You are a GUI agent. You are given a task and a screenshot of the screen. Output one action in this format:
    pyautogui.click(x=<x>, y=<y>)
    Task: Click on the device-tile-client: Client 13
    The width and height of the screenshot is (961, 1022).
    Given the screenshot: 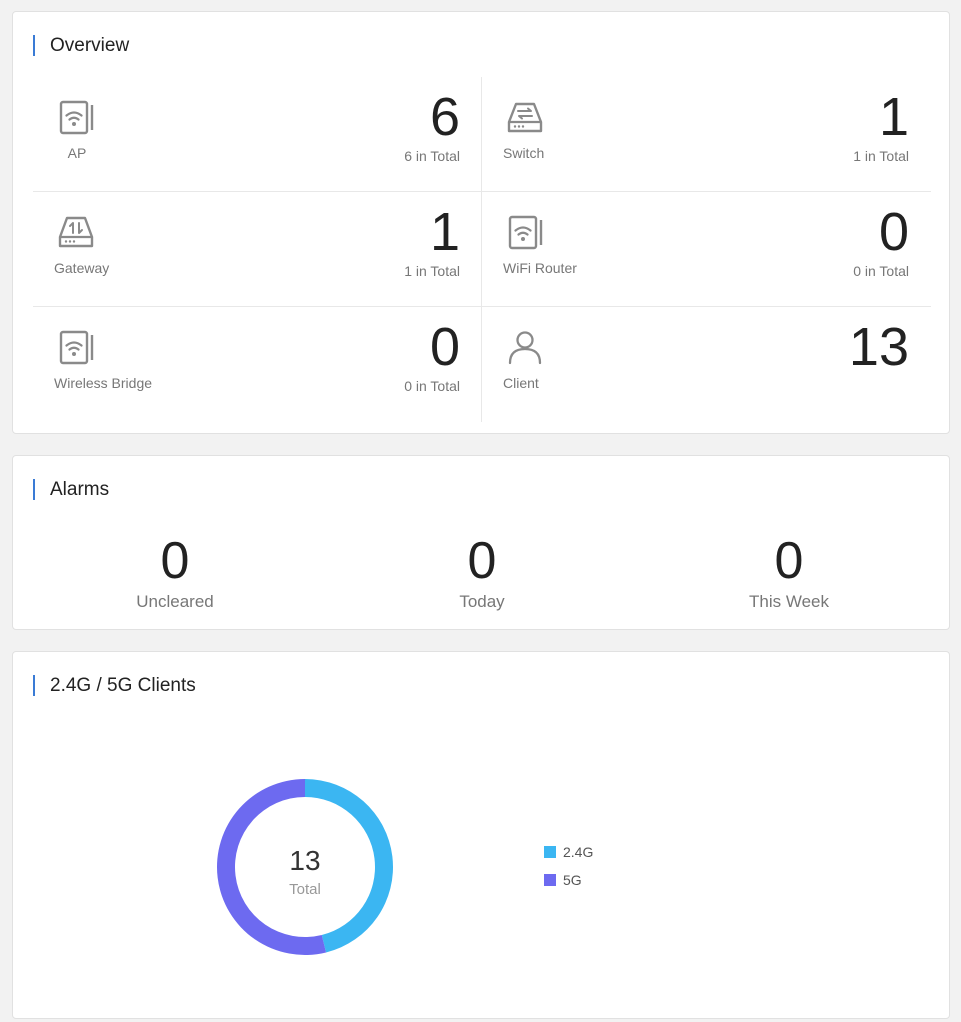 What is the action you would take?
    pyautogui.click(x=706, y=364)
    